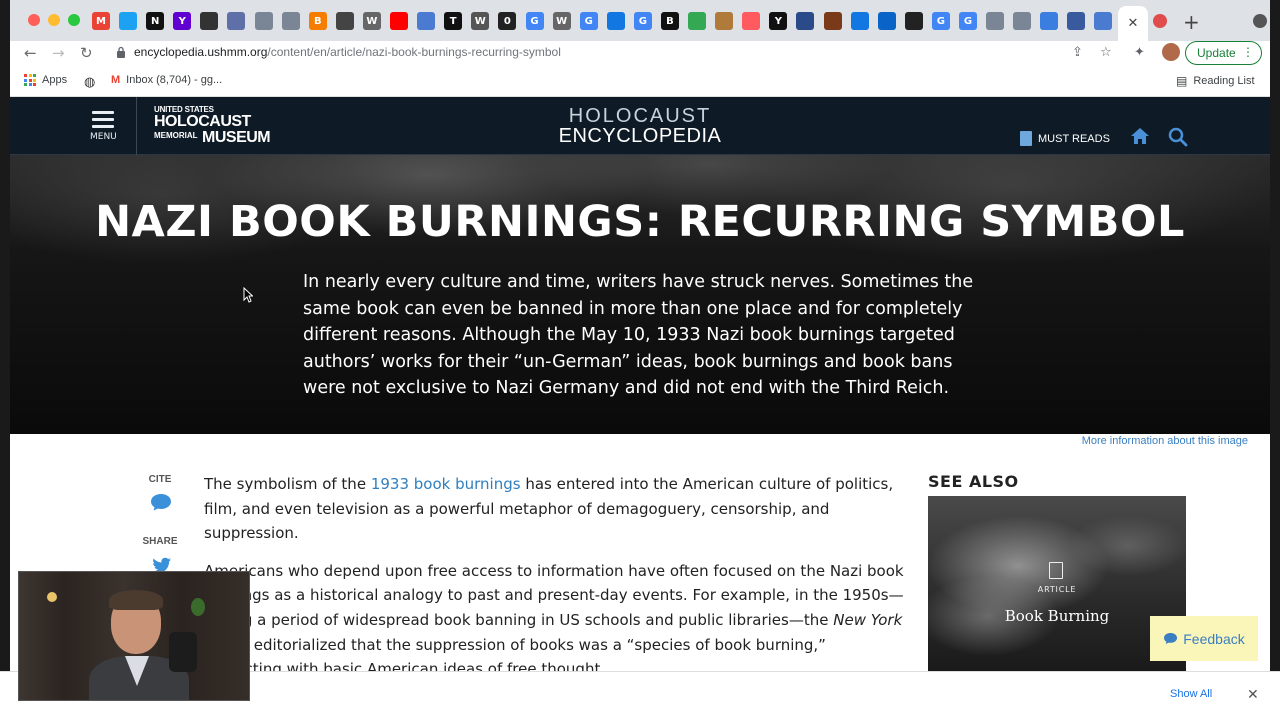  What do you see at coordinates (161, 502) in the screenshot?
I see `cite-speech-bubble-icon` at bounding box center [161, 502].